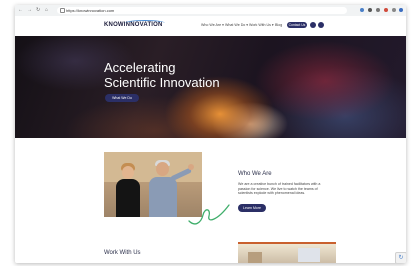 This screenshot has height=266, width=412. I want to click on lock-icon, so click(62, 10).